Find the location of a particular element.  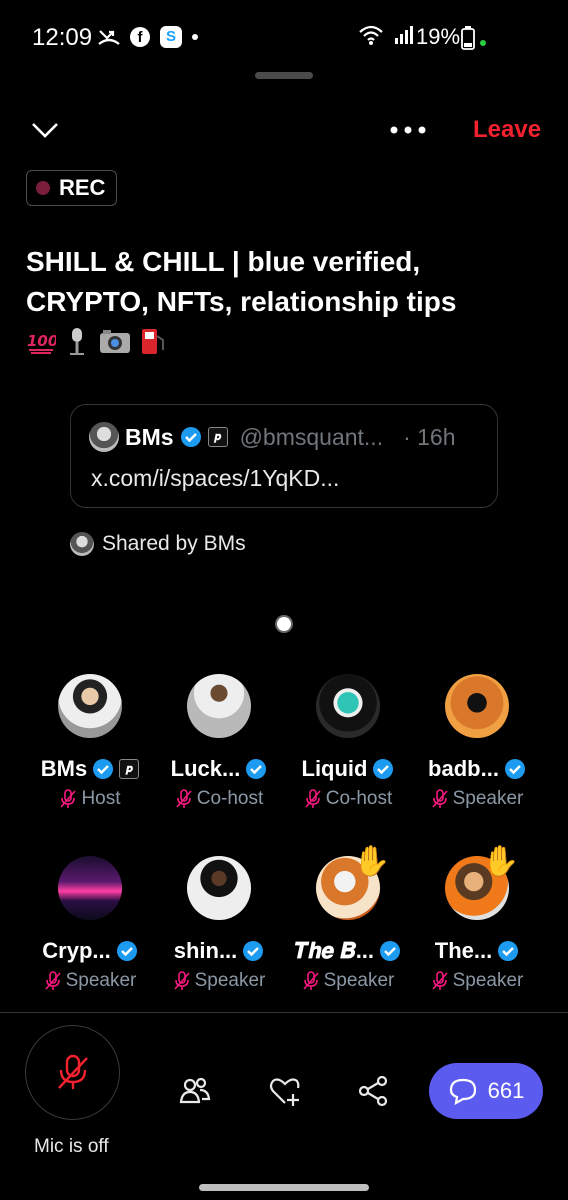

mic-status-label: Mic is off is located at coordinates (71, 1146).